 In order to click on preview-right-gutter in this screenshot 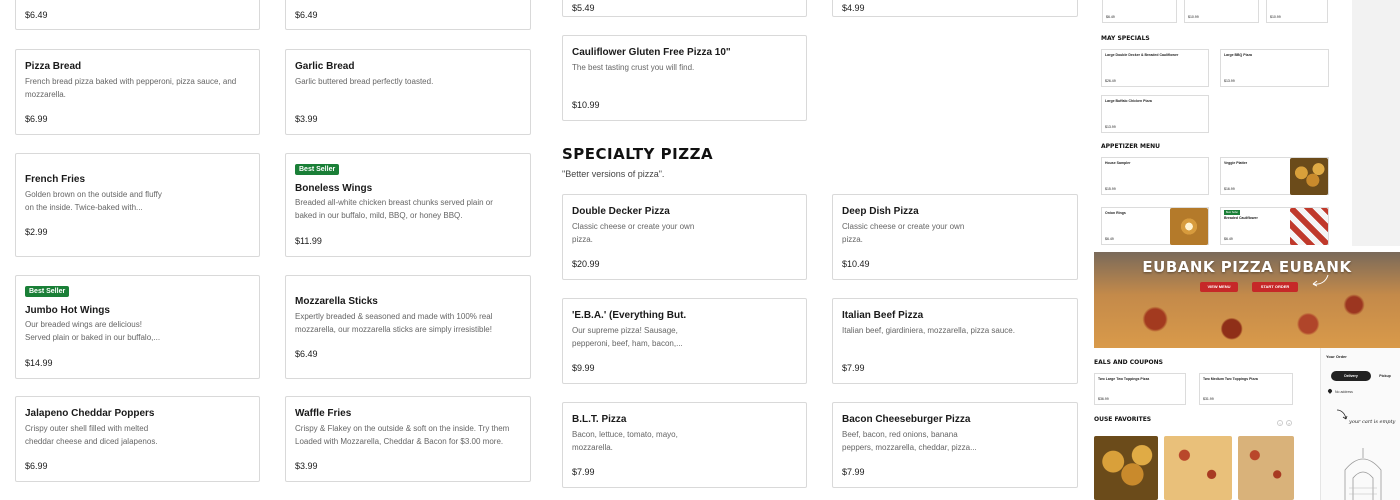, I will do `click(1376, 123)`.